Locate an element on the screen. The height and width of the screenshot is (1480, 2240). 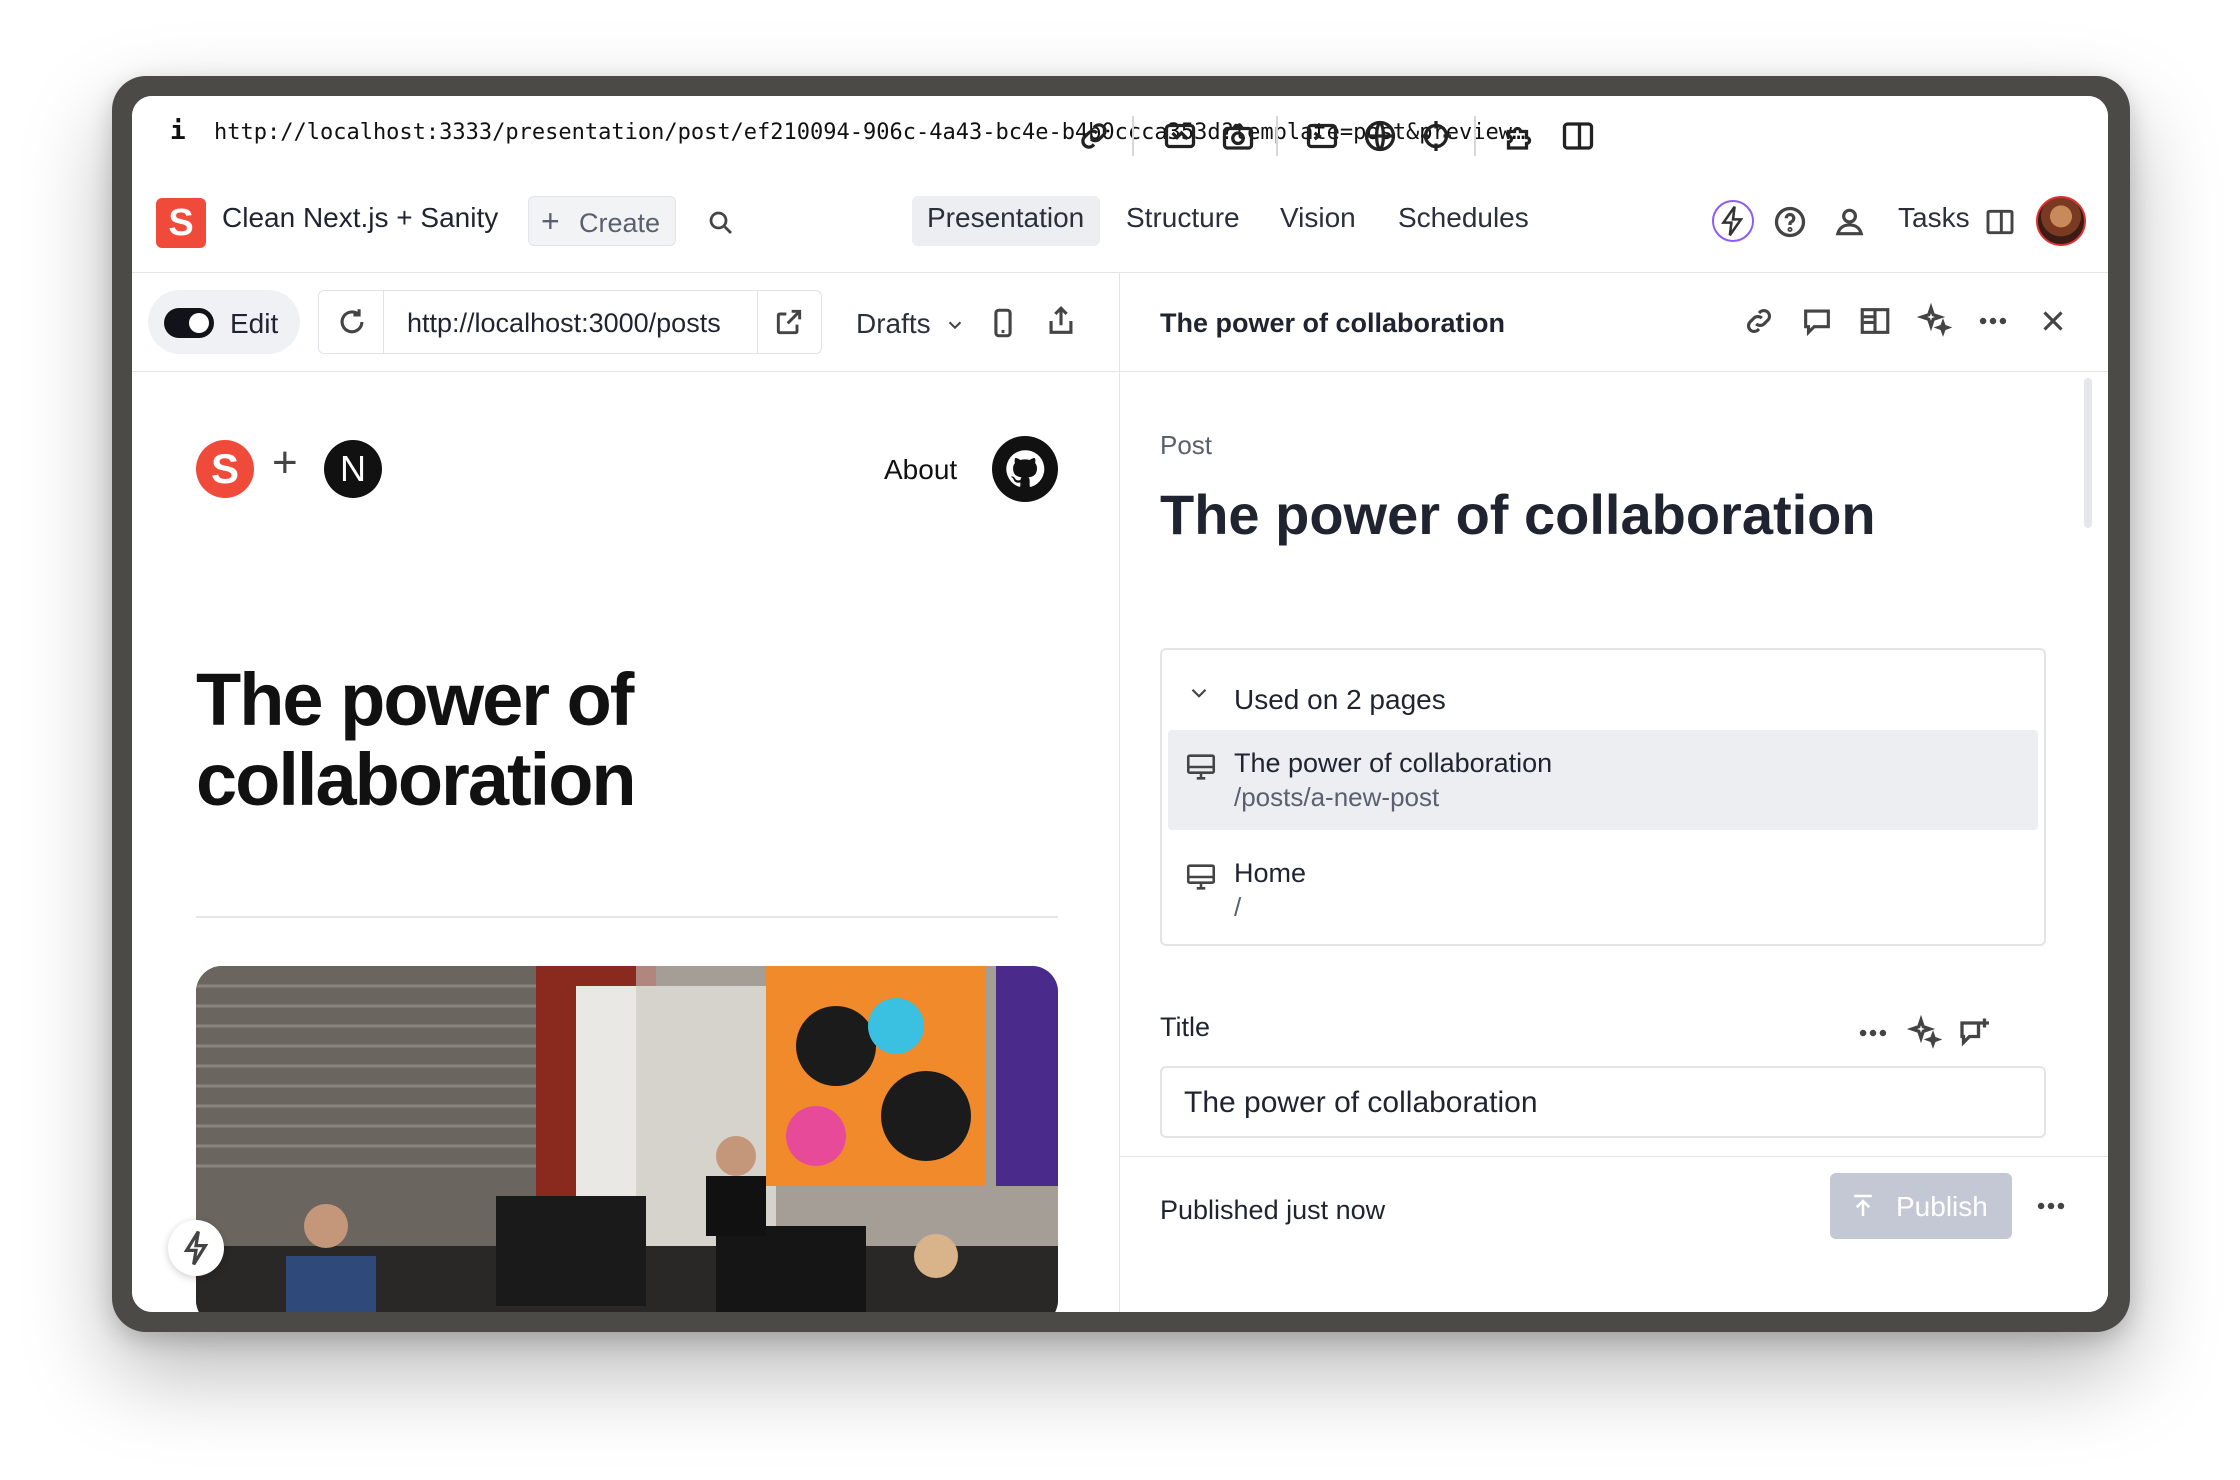
plus-icon: + is located at coordinates (550, 221).